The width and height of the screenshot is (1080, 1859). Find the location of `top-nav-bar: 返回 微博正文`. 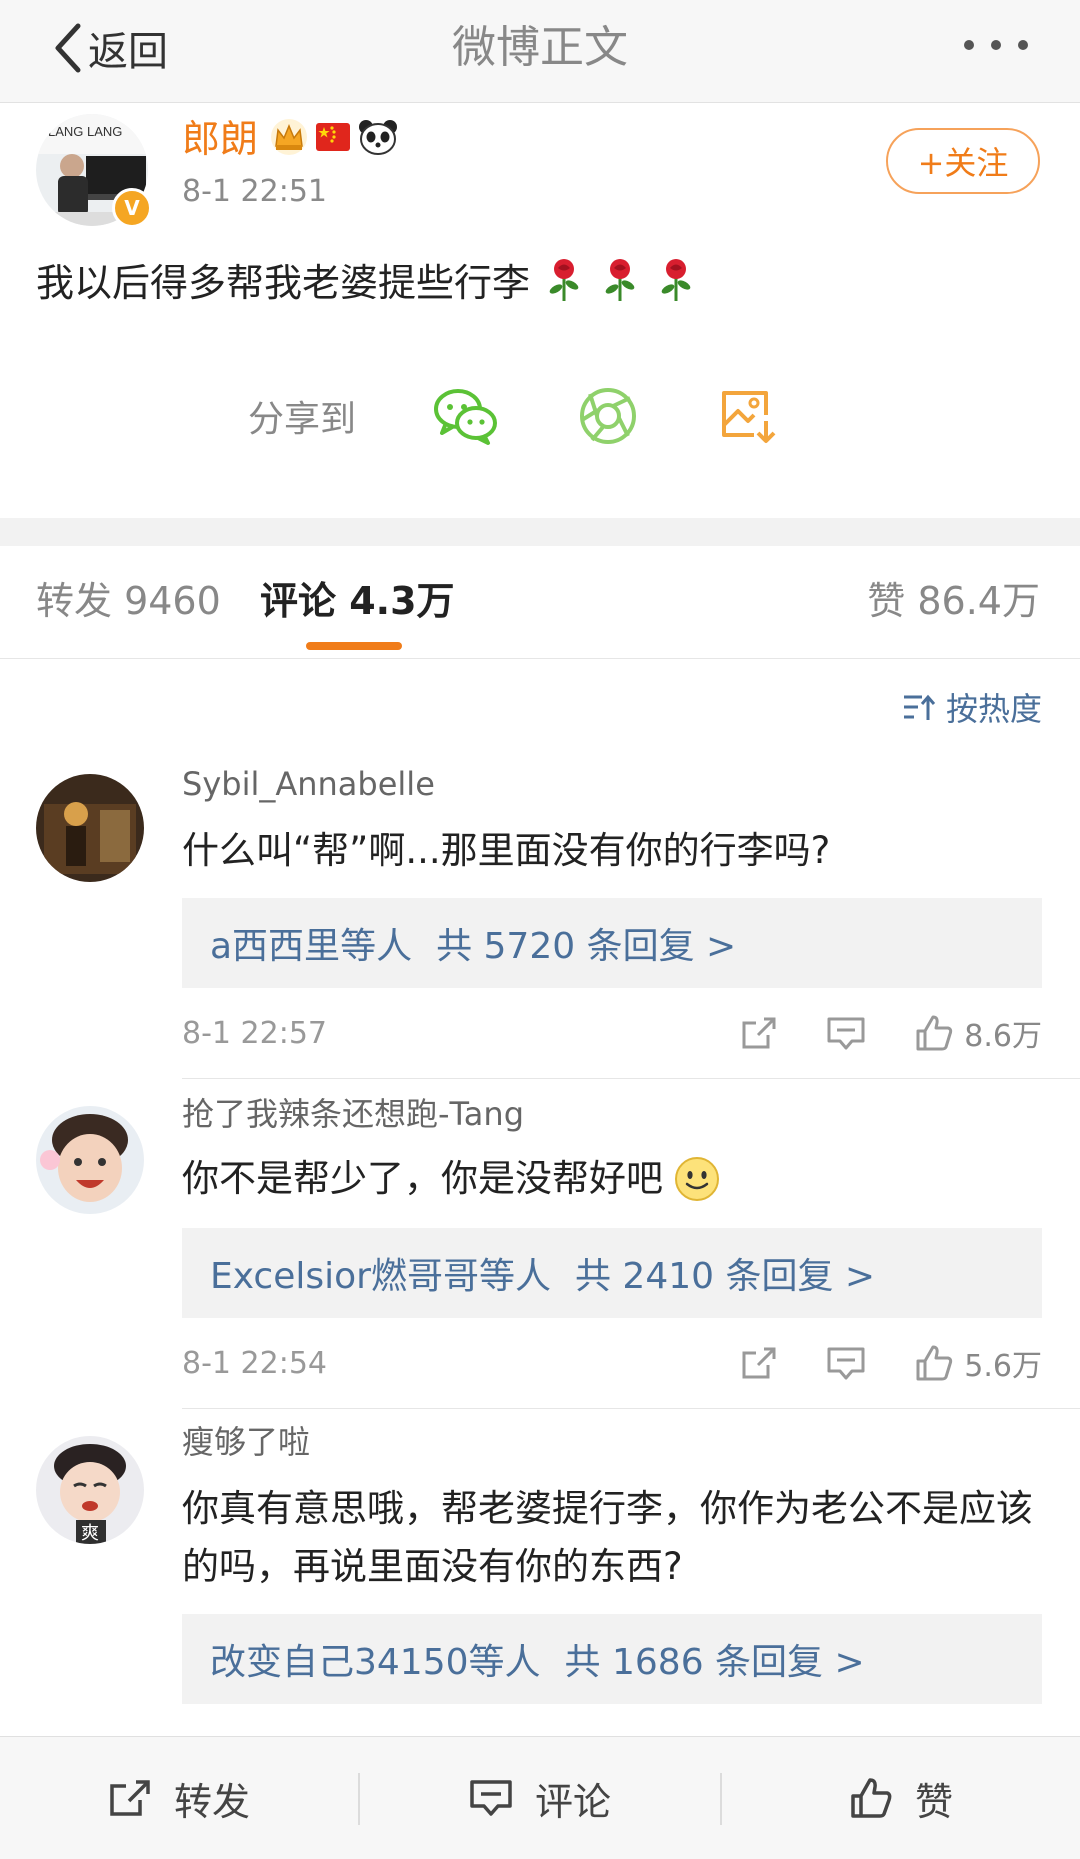

top-nav-bar: 返回 微博正文 is located at coordinates (540, 51).